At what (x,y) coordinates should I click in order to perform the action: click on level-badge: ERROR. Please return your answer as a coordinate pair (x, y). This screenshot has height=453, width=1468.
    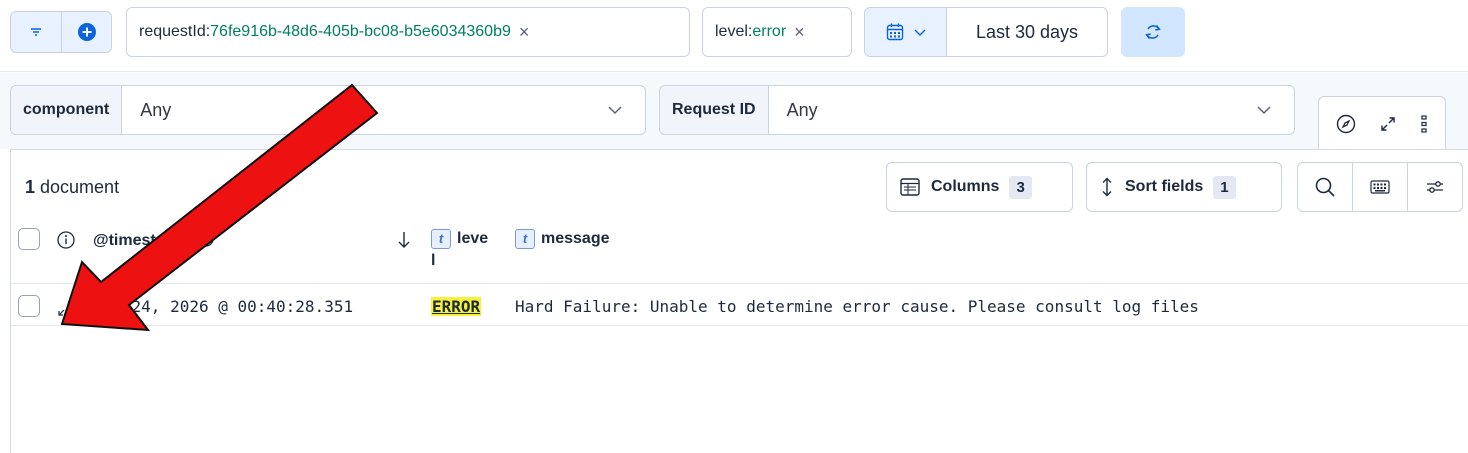
    Looking at the image, I should click on (456, 306).